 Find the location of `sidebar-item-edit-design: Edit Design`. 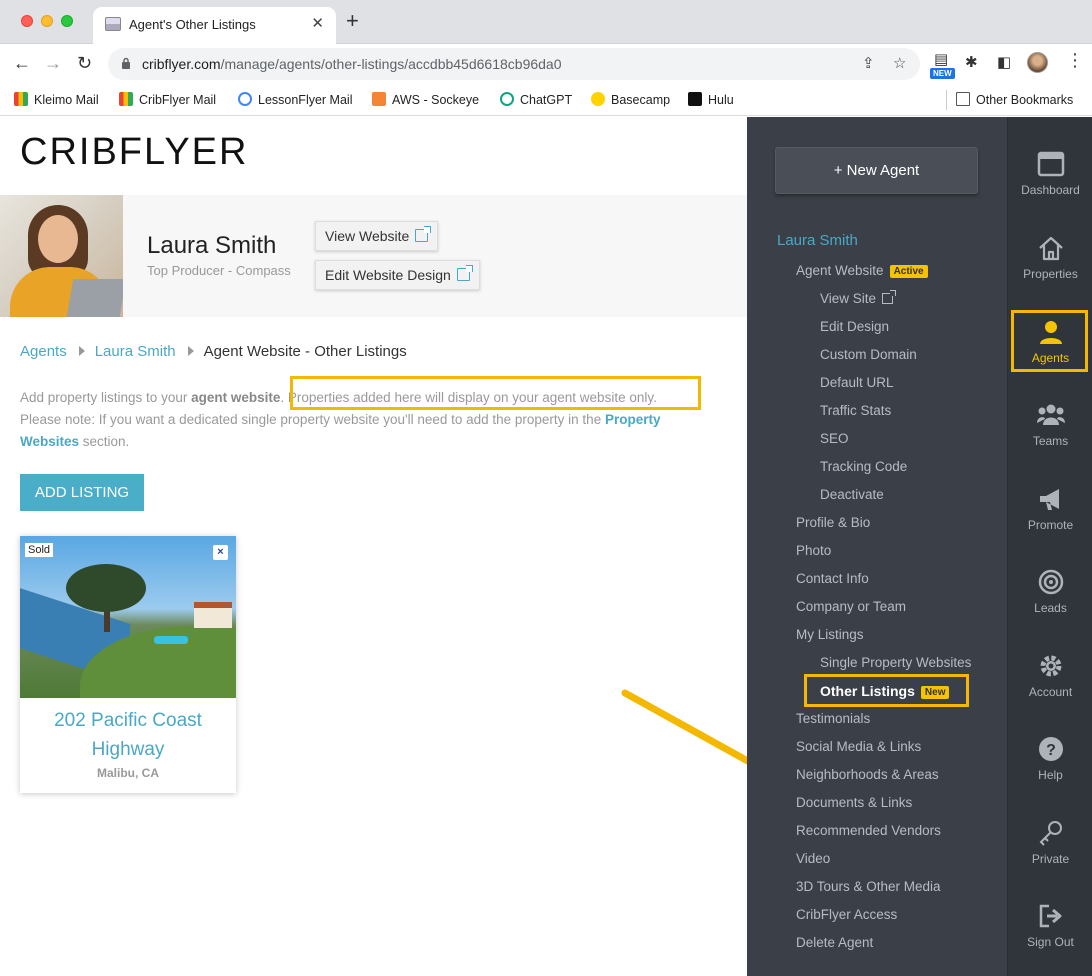

sidebar-item-edit-design: Edit Design is located at coordinates (854, 326).